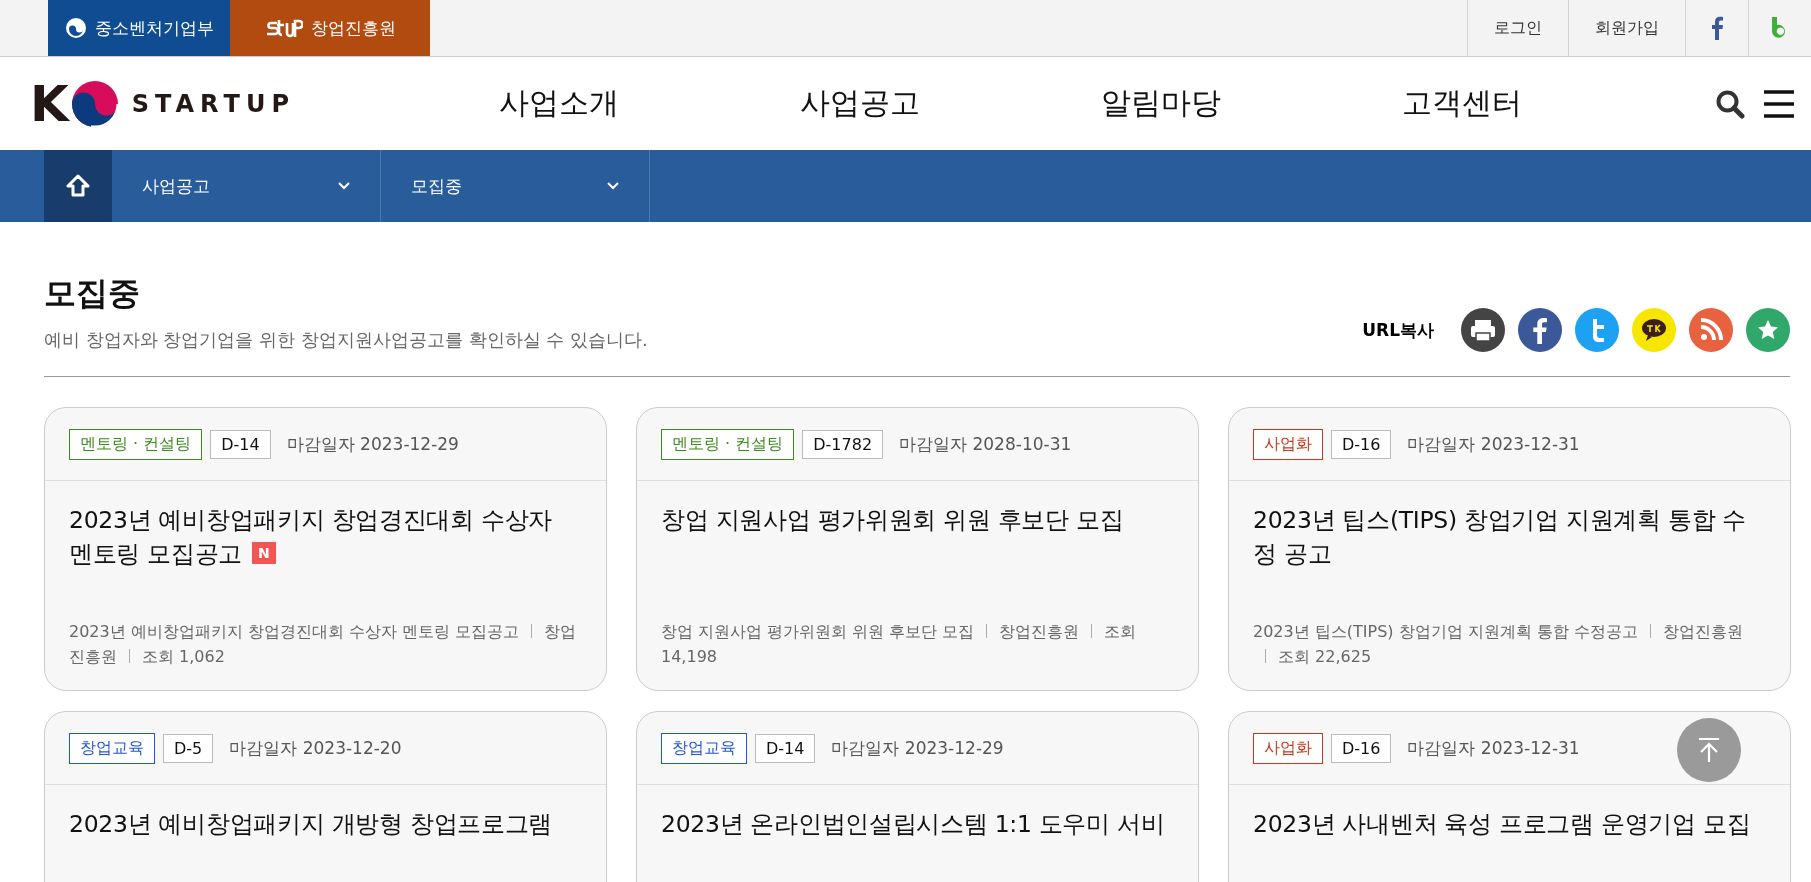 The height and width of the screenshot is (882, 1811). Describe the element at coordinates (558, 103) in the screenshot. I see `nav-item: 사업소개` at that location.